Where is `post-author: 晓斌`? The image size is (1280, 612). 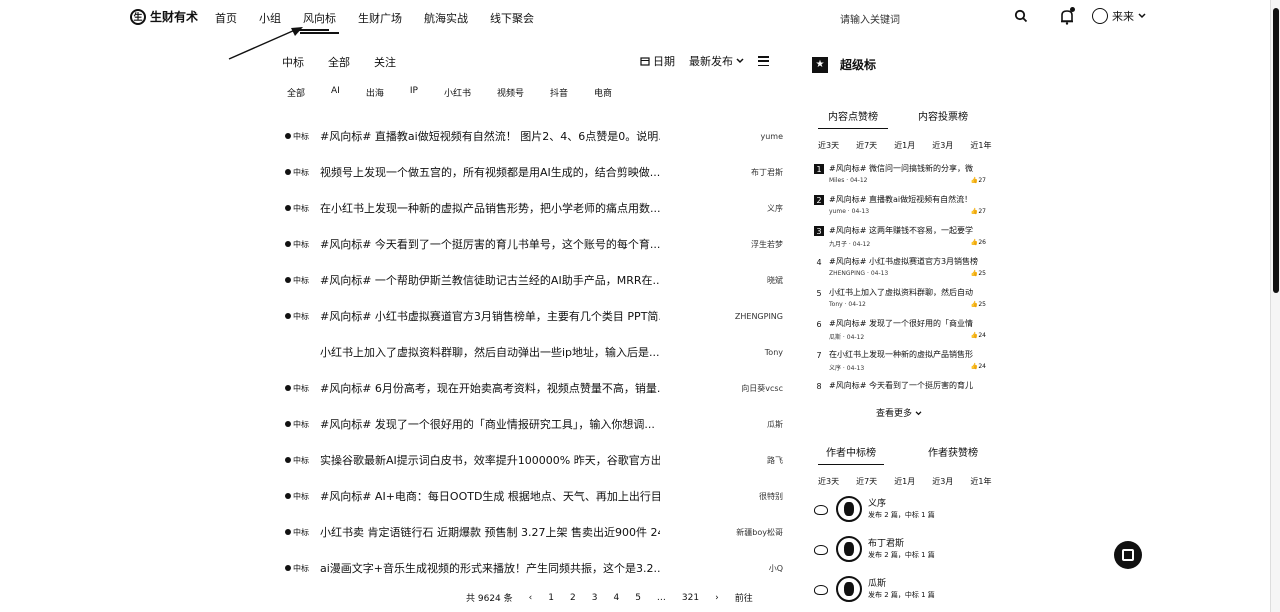
post-author: 晓斌 is located at coordinates (775, 280).